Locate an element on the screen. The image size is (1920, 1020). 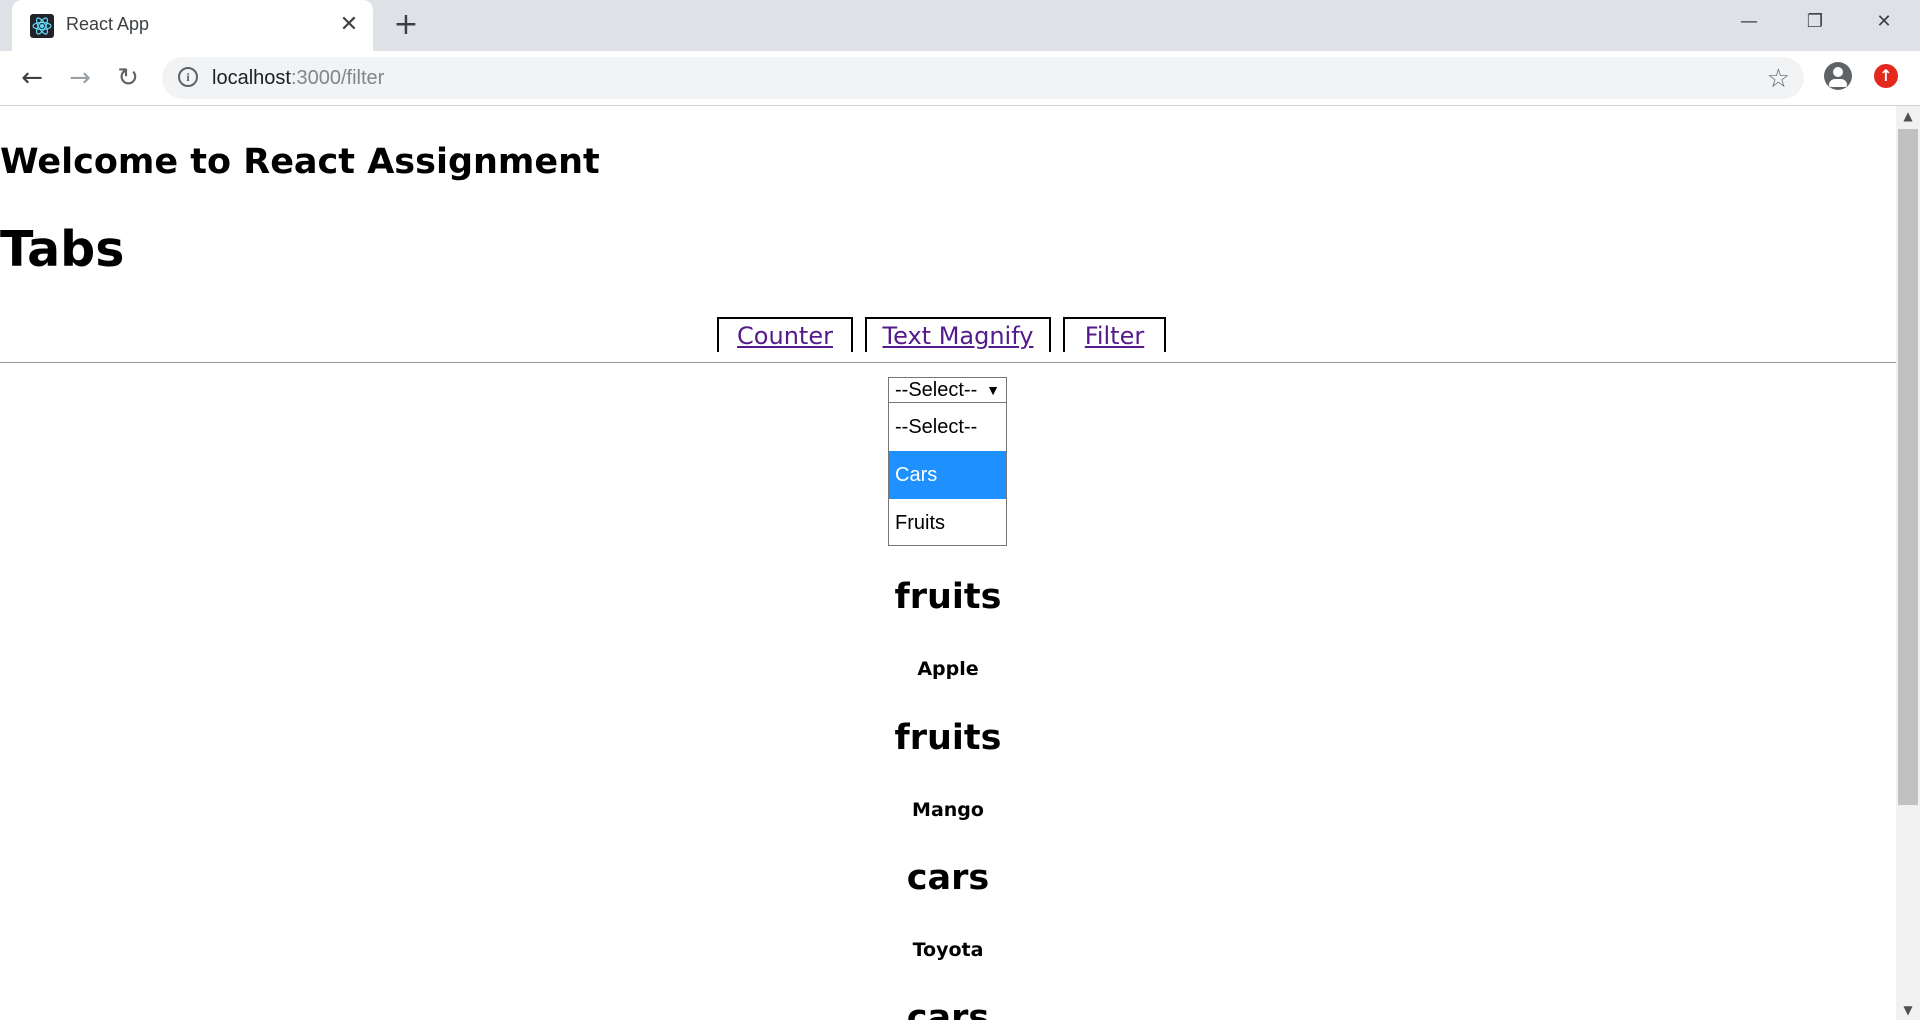
restore-icon: ❐ is located at coordinates (1815, 22).